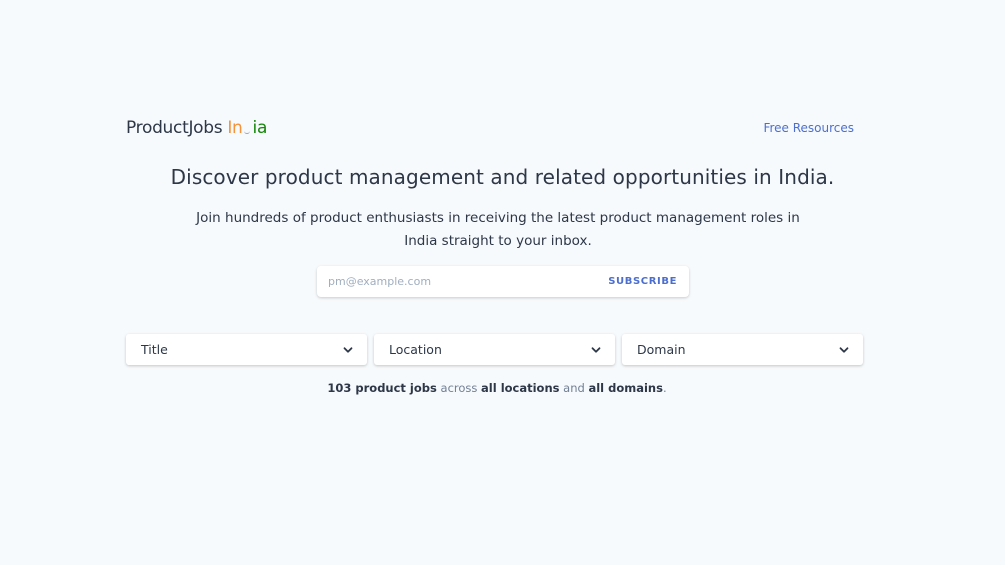 This screenshot has width=1005, height=565. What do you see at coordinates (664, 388) in the screenshot?
I see `summary-period: .` at bounding box center [664, 388].